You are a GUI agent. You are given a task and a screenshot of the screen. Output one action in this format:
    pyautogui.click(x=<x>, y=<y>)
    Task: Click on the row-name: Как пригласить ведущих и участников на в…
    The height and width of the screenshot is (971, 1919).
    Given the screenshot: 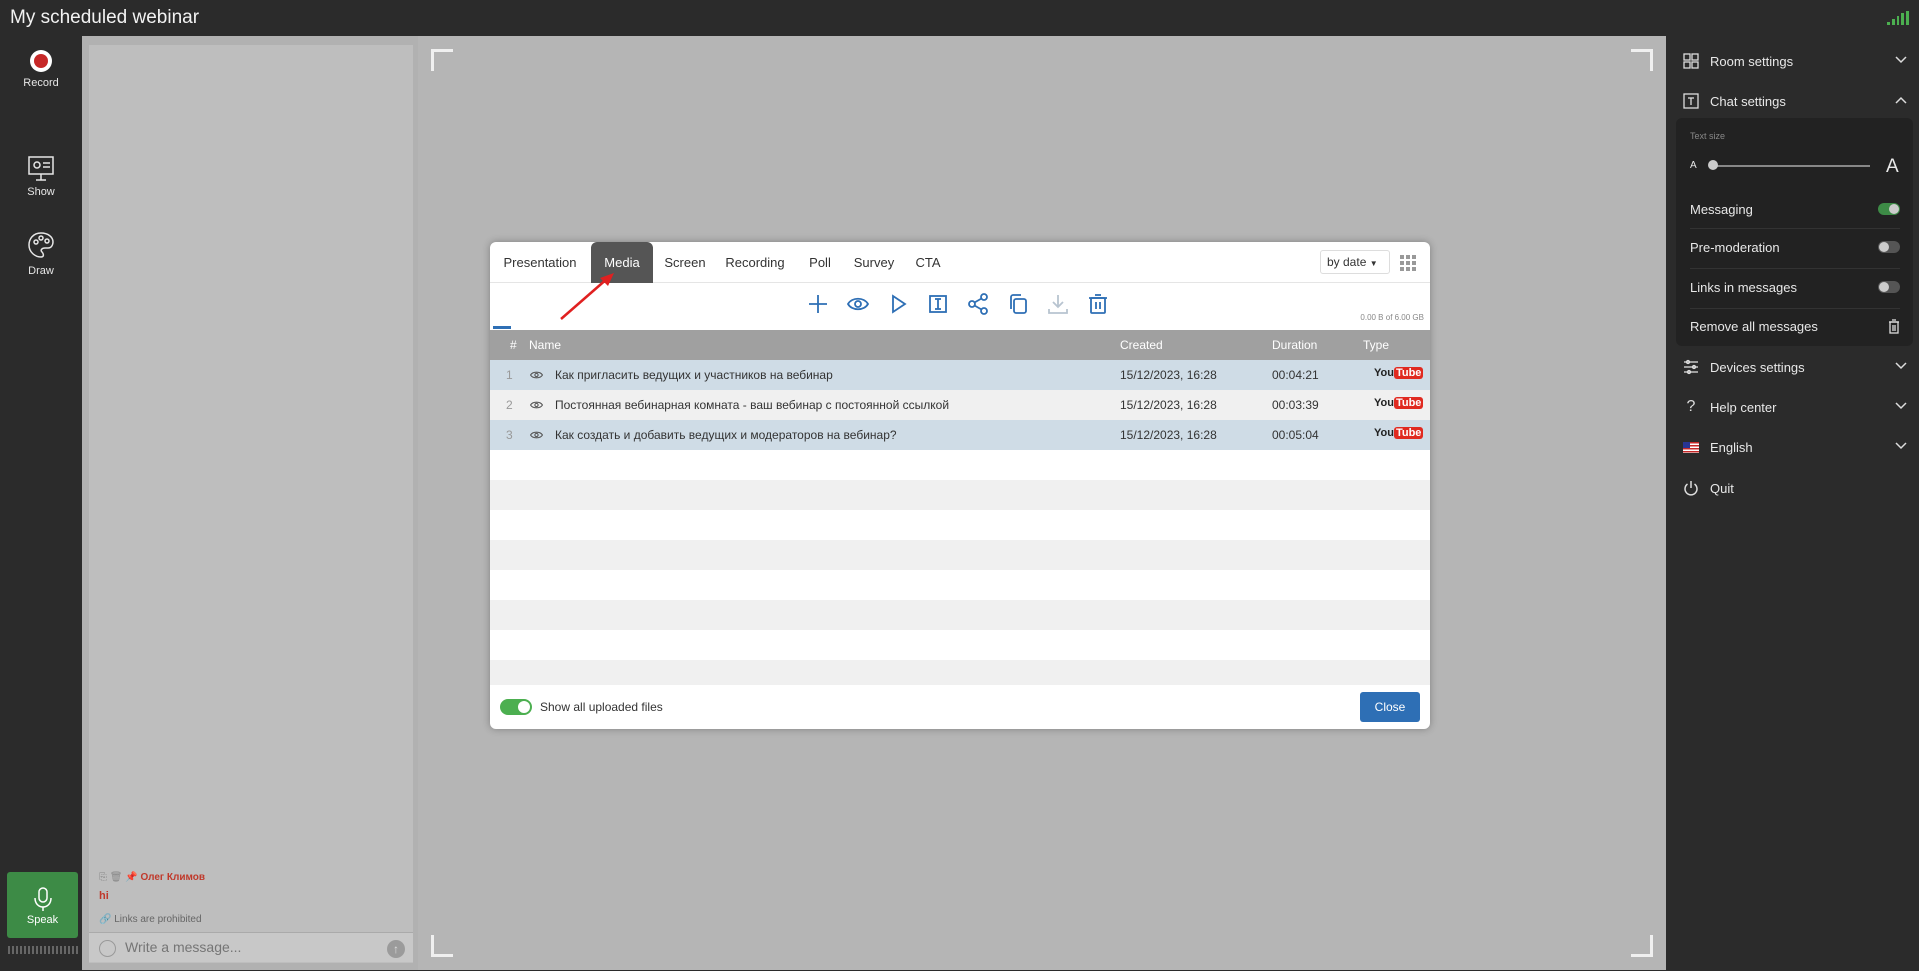 What is the action you would take?
    pyautogui.click(x=694, y=375)
    